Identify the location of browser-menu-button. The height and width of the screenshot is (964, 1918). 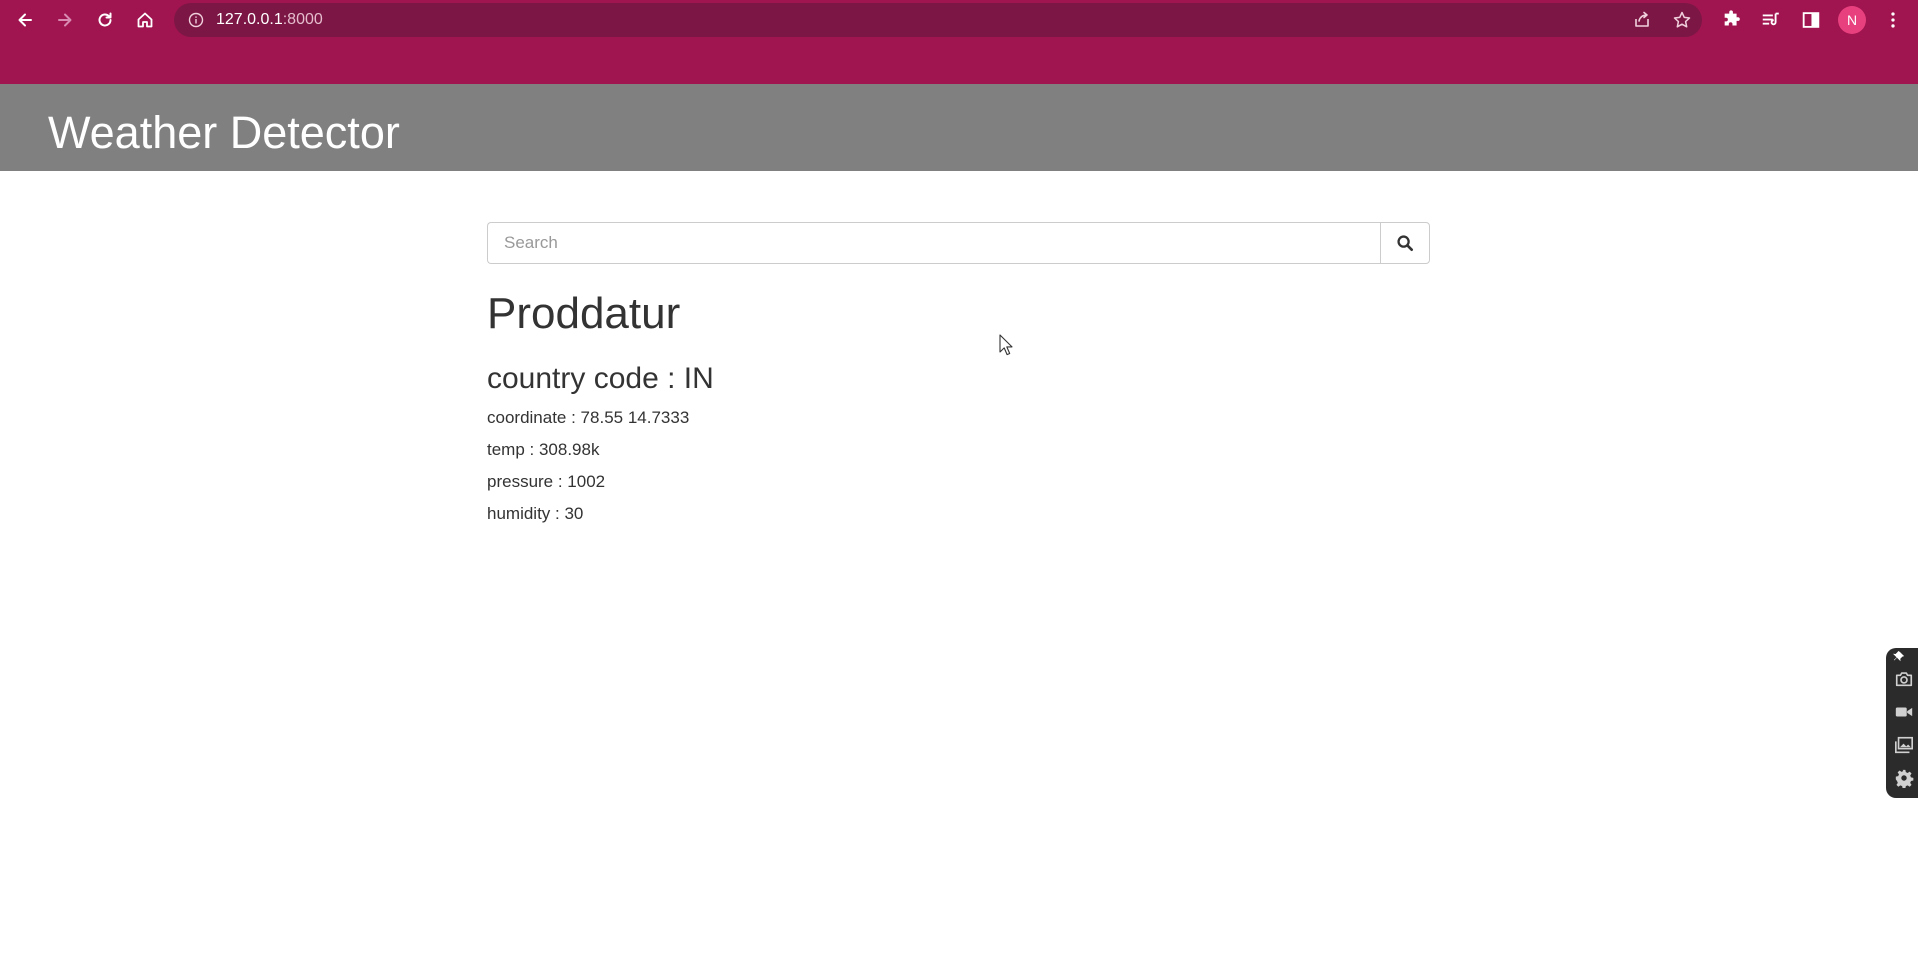
(1893, 20).